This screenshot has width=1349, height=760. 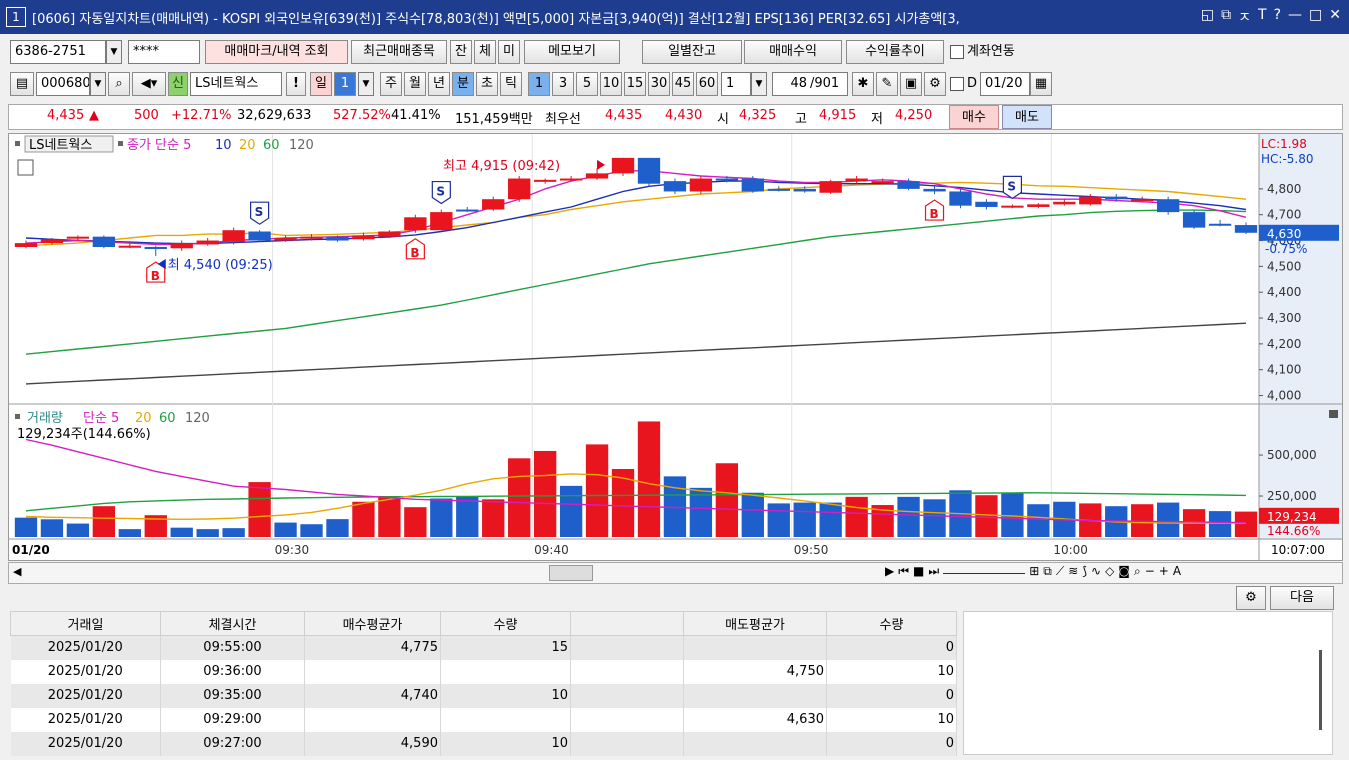 What do you see at coordinates (1207, 17) in the screenshot?
I see `restore-icon: ◱` at bounding box center [1207, 17].